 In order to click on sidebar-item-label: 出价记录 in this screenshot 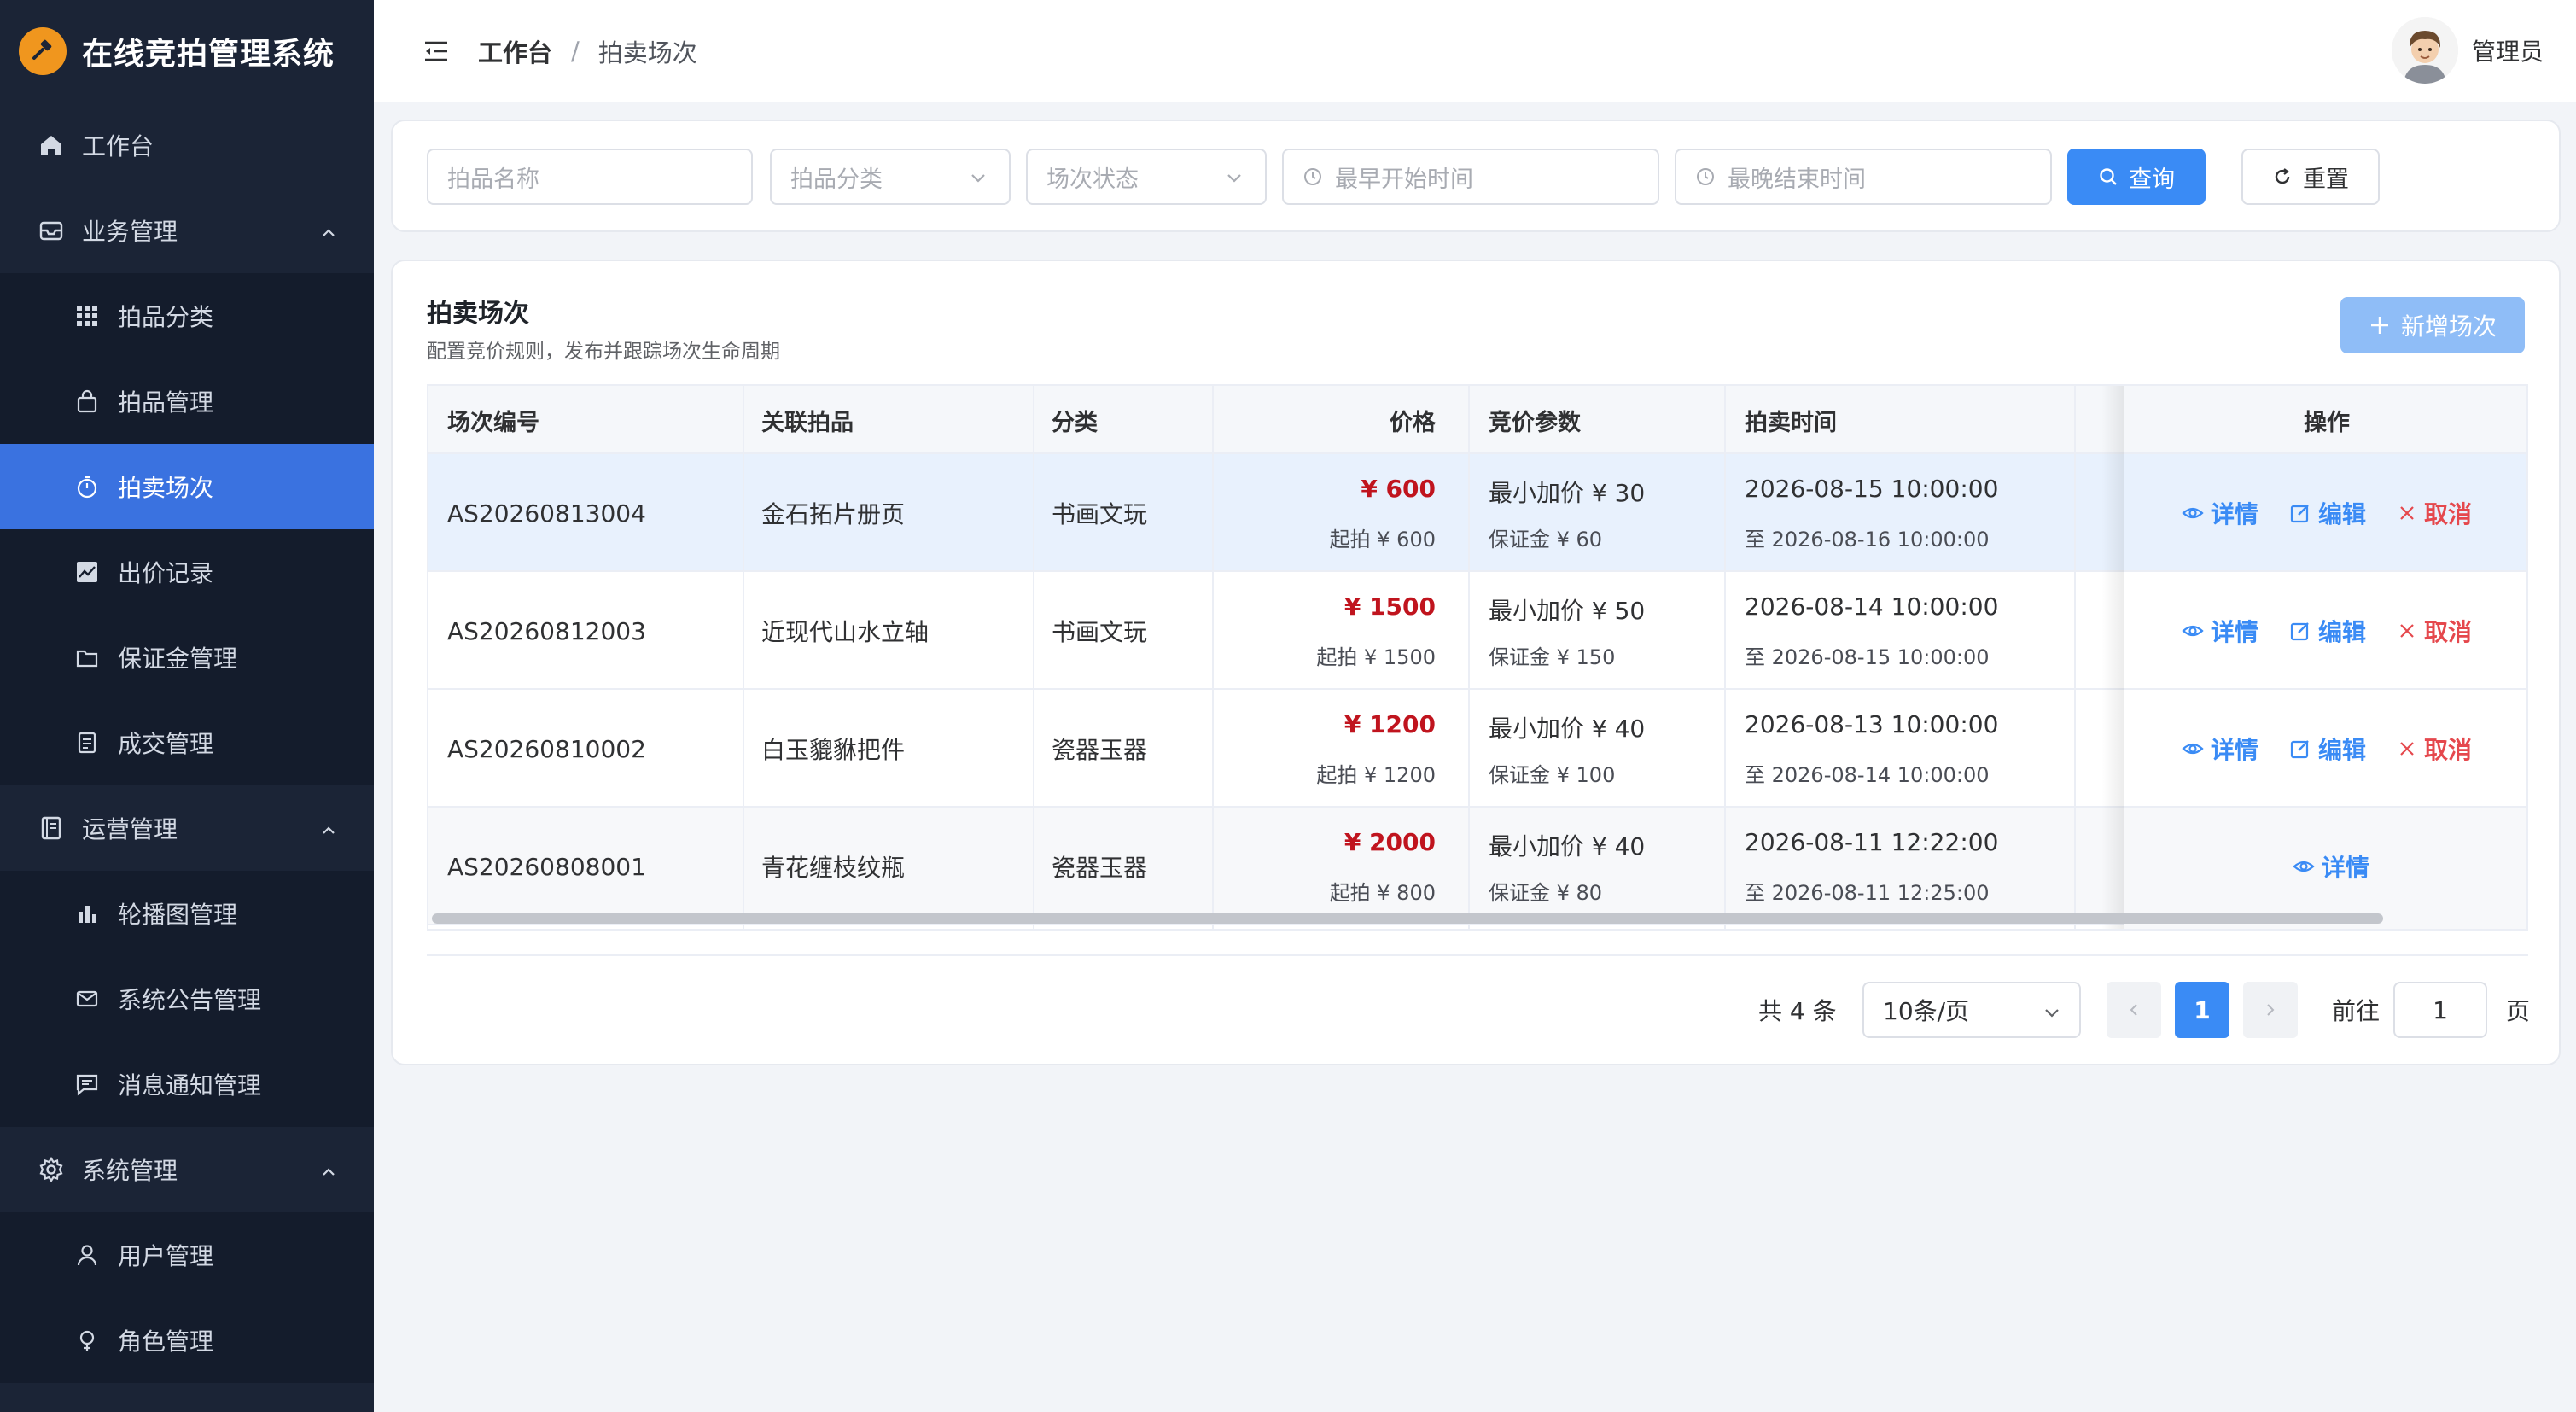, I will do `click(166, 573)`.